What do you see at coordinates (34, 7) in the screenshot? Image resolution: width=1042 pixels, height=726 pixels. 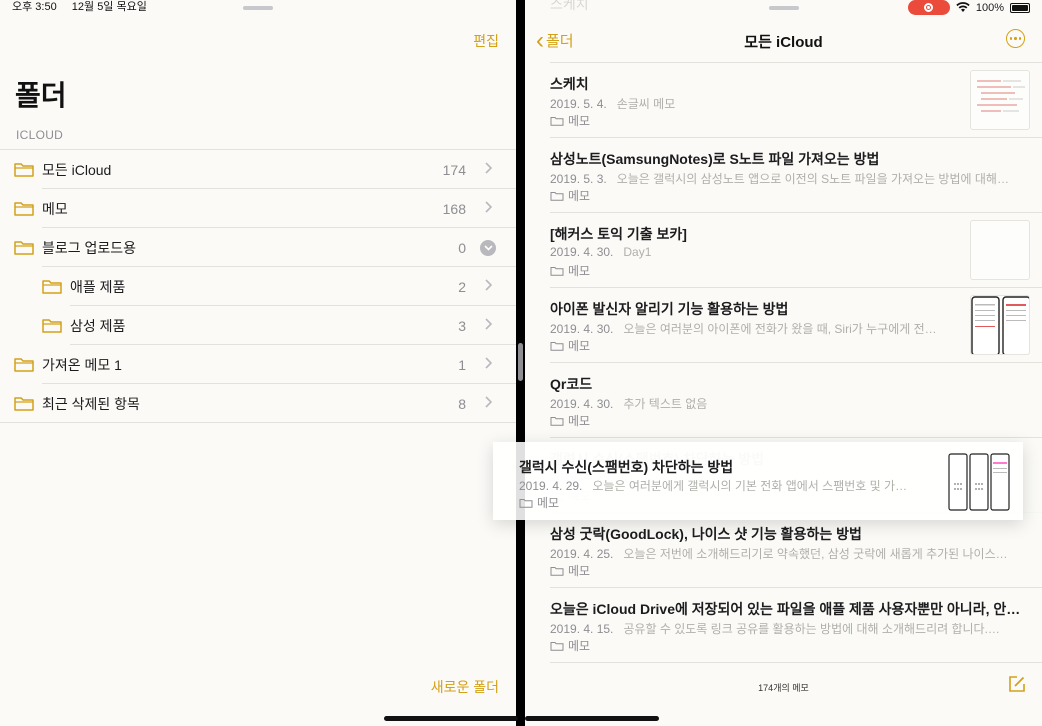 I see `status-time: 오후 3:50` at bounding box center [34, 7].